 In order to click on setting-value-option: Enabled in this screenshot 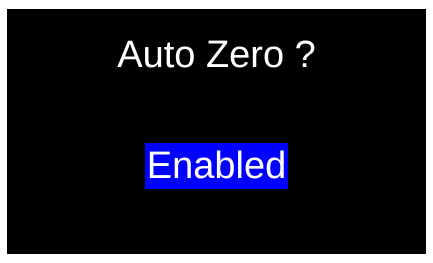, I will do `click(216, 166)`.